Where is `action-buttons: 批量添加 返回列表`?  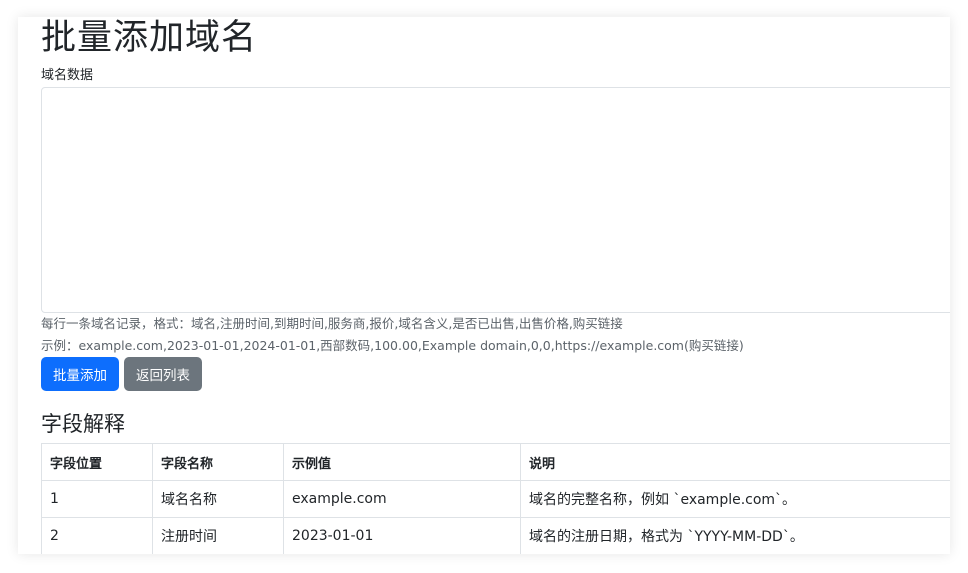 action-buttons: 批量添加 返回列表 is located at coordinates (495, 374).